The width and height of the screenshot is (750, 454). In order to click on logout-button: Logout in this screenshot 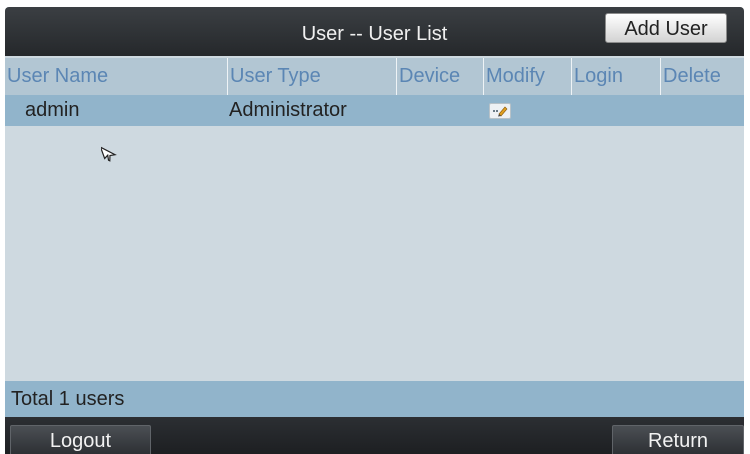, I will do `click(80, 439)`.